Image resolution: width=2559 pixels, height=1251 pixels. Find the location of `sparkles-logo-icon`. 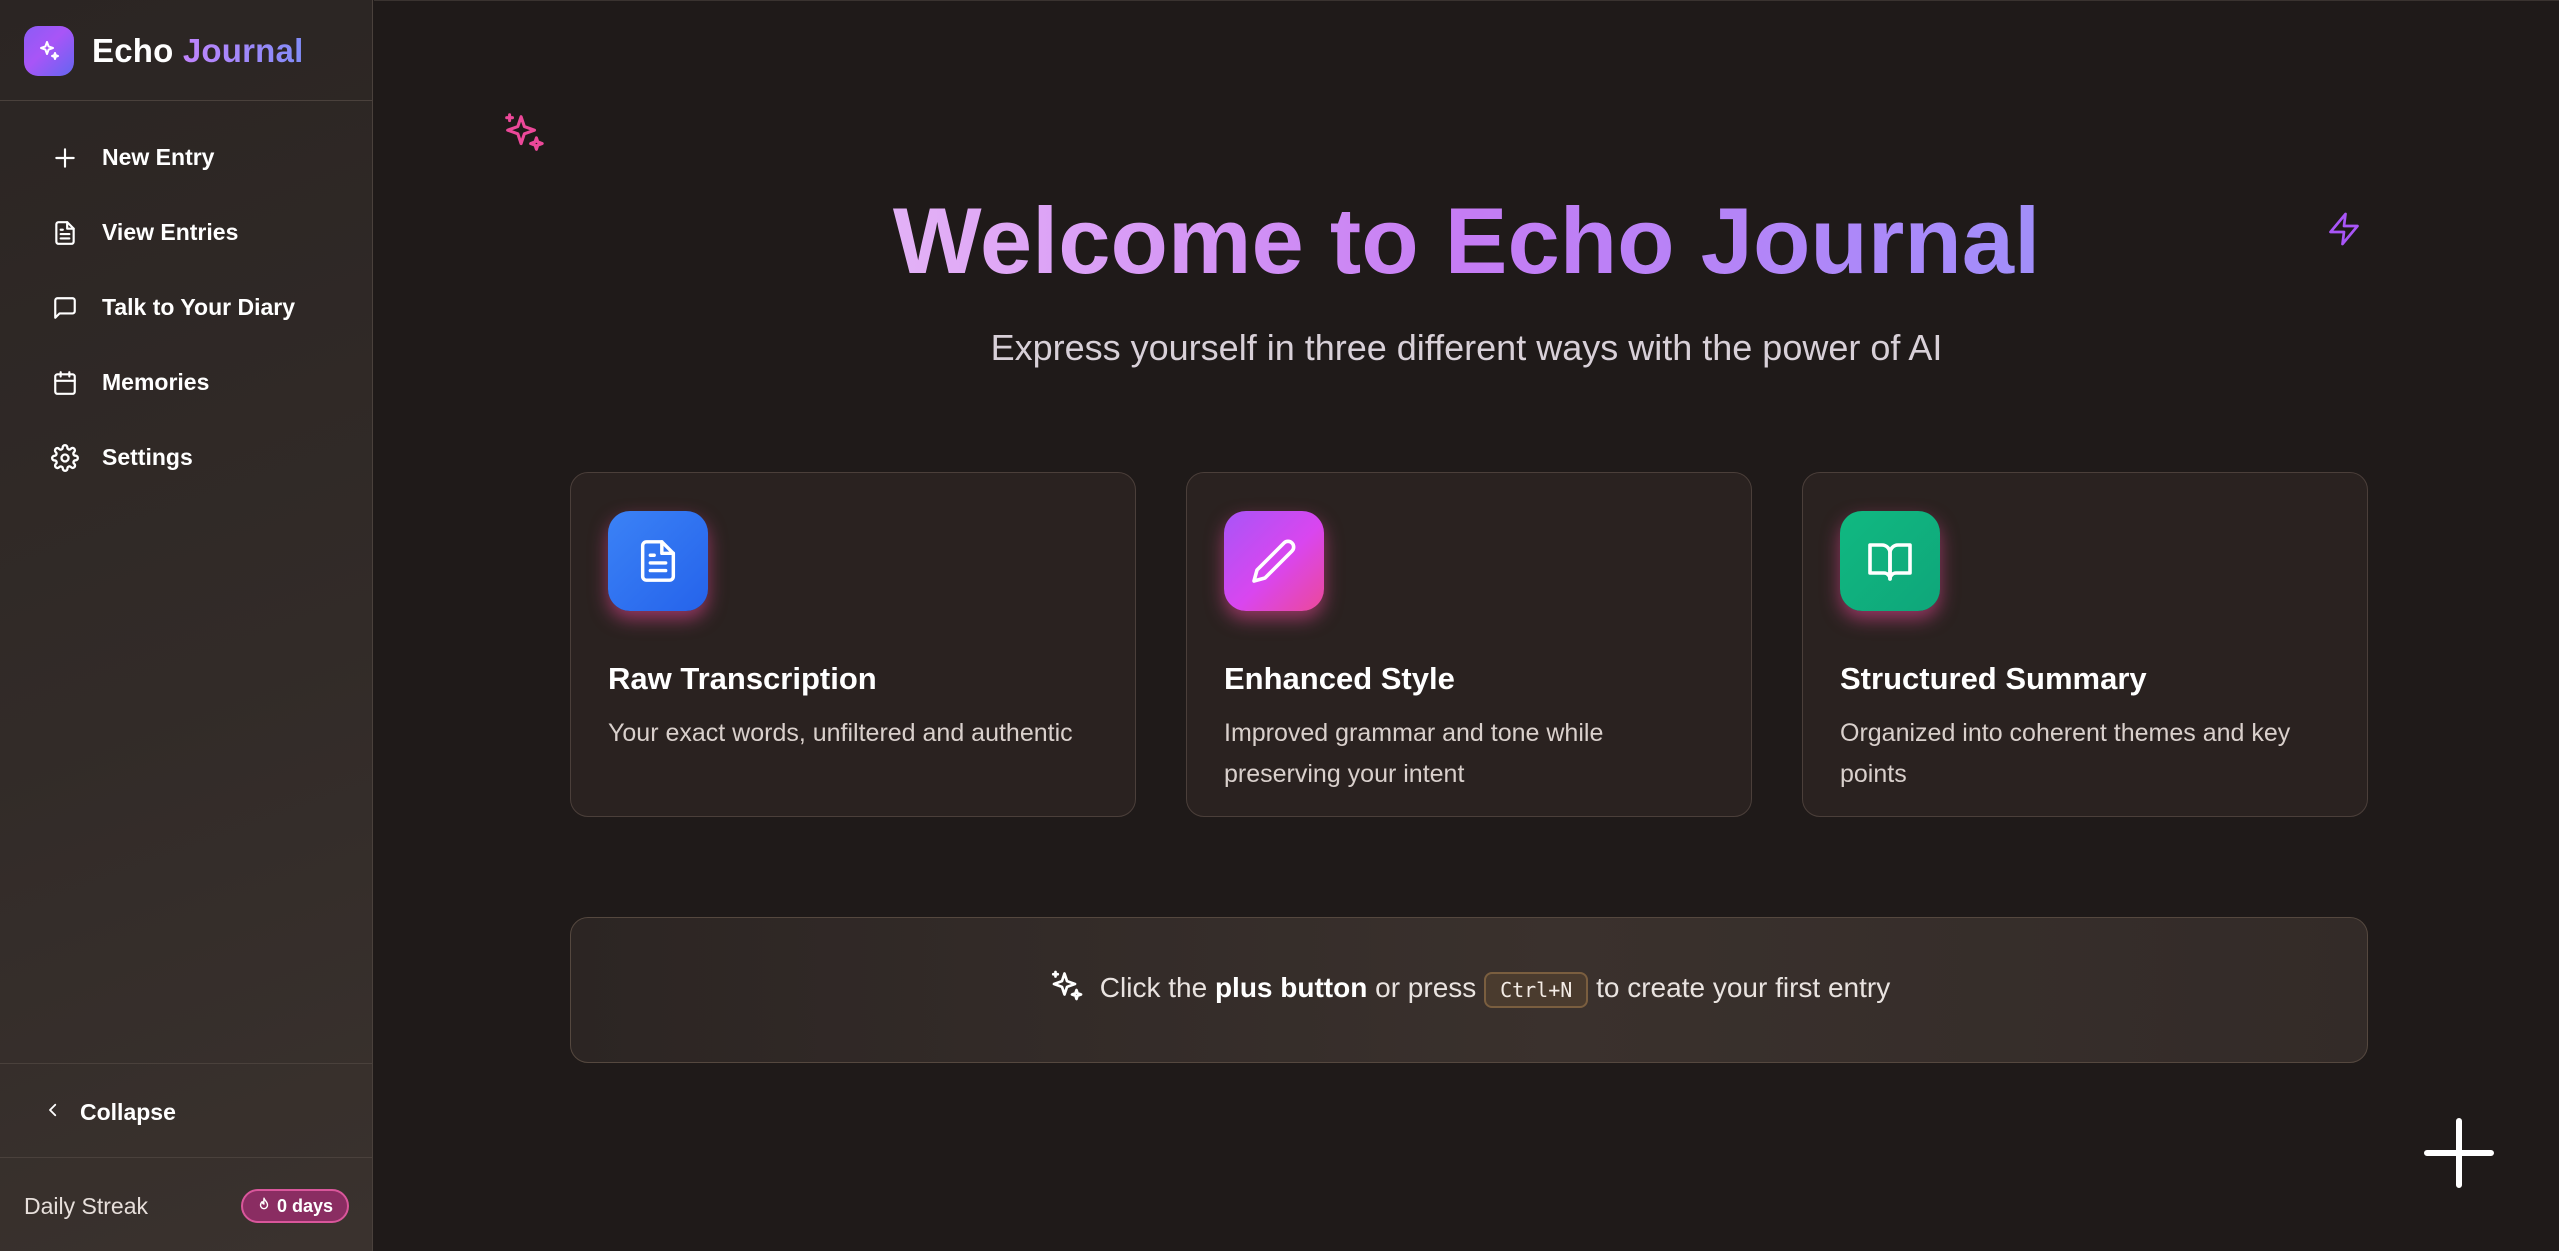

sparkles-logo-icon is located at coordinates (49, 51).